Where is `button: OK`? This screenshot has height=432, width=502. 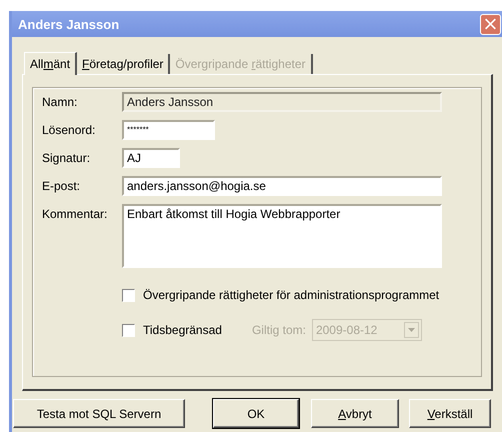 button: OK is located at coordinates (256, 413).